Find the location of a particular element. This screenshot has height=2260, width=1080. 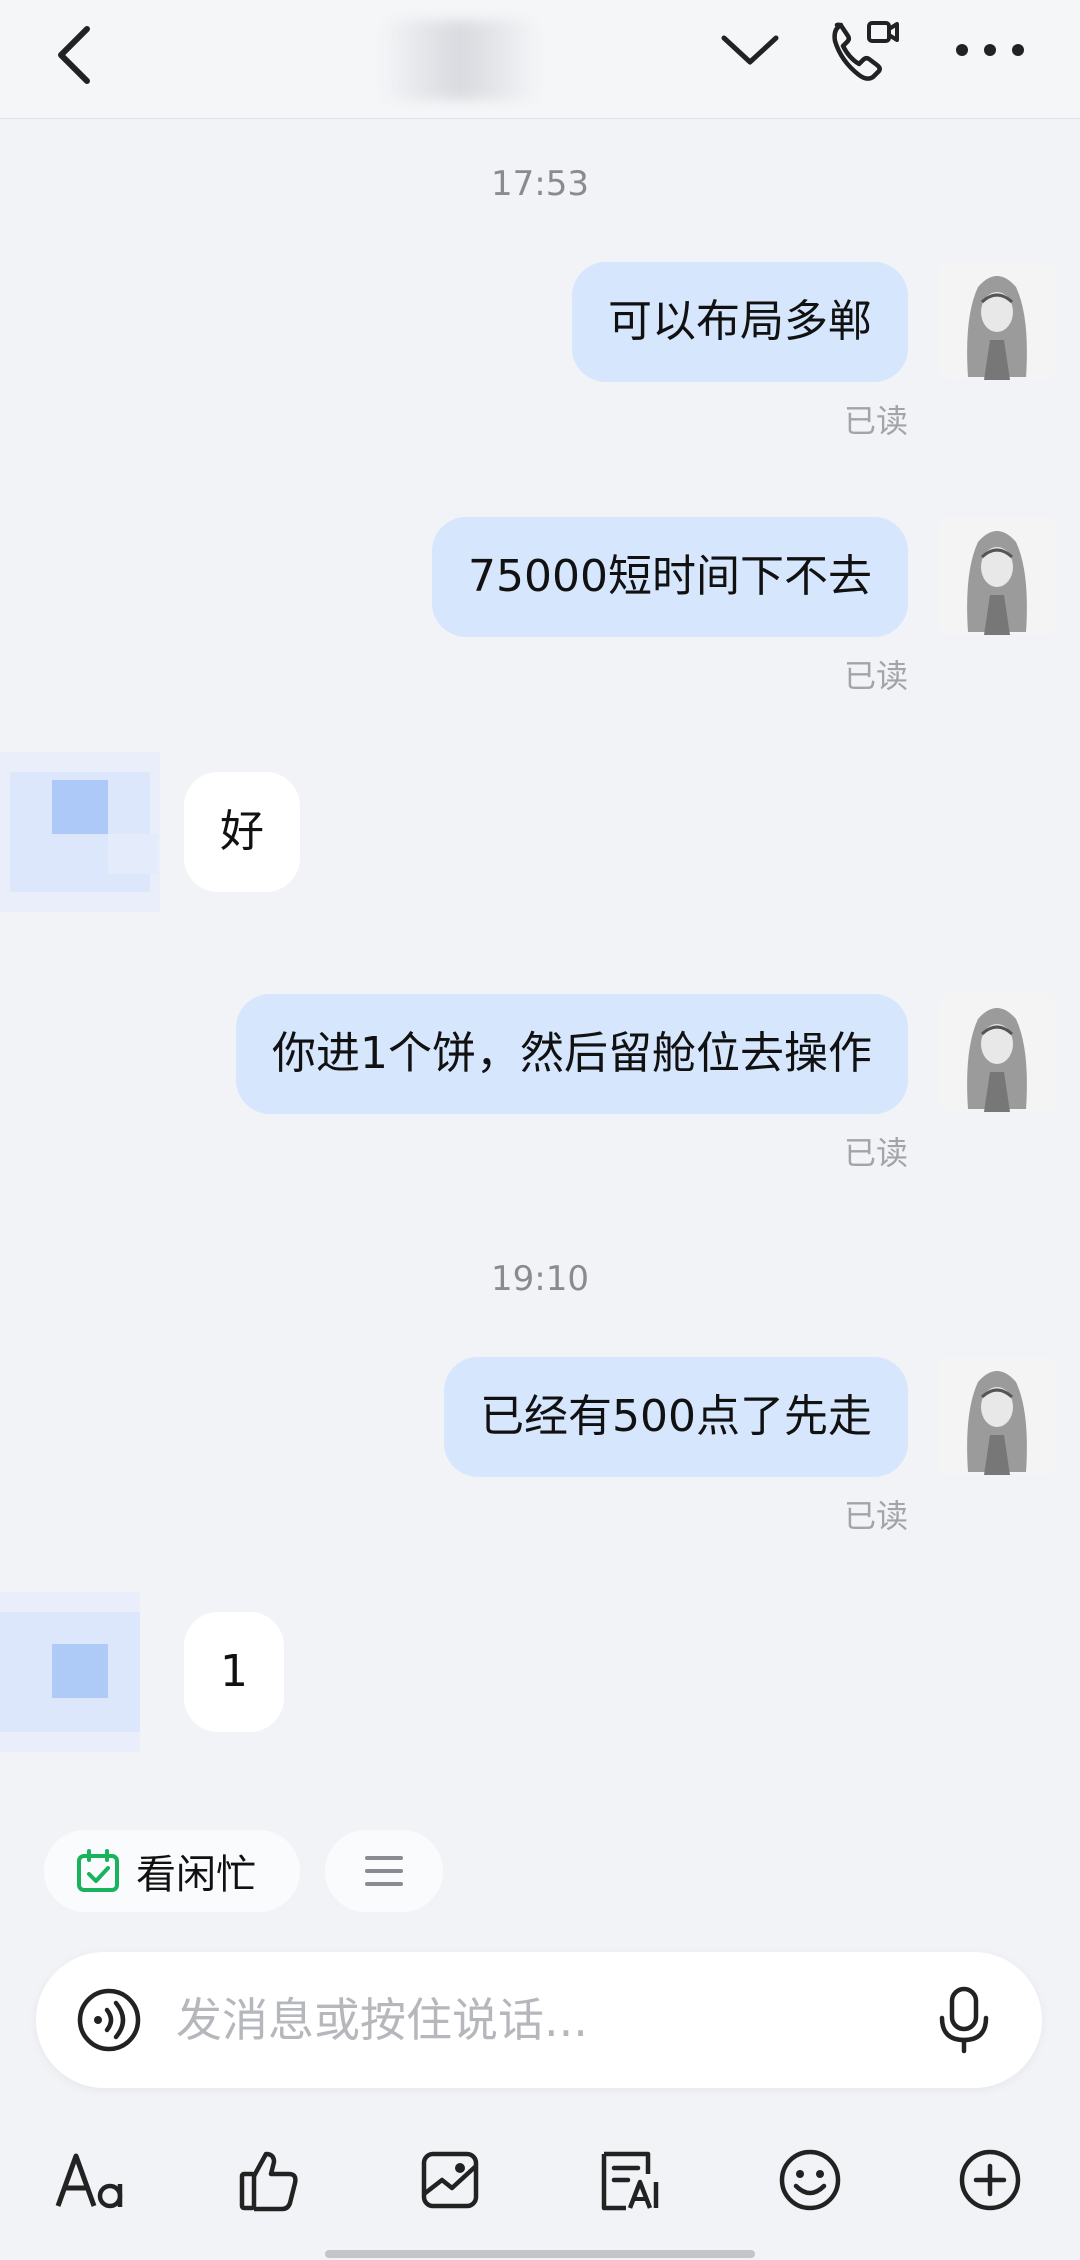

expand-button is located at coordinates (750, 50).